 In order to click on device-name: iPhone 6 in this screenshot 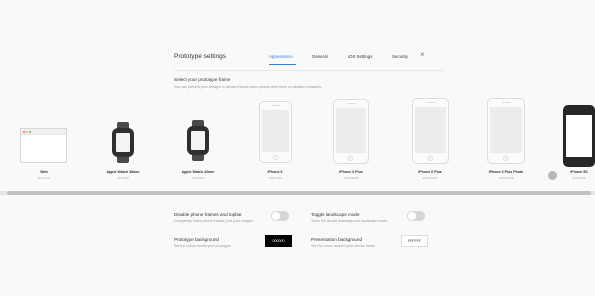, I will do `click(275, 172)`.